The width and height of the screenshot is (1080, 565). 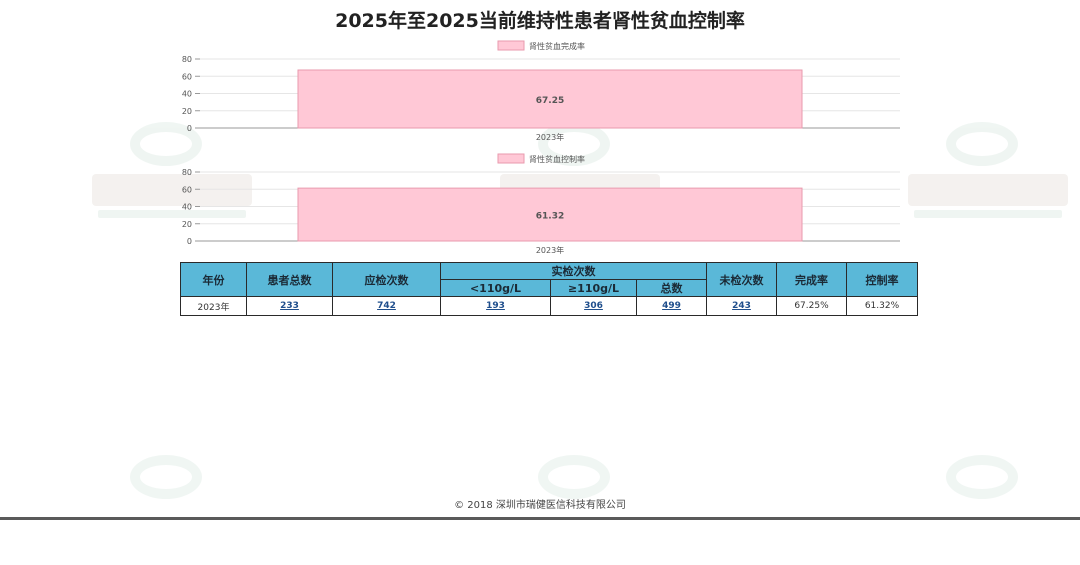 What do you see at coordinates (741, 279) in the screenshot?
I see `header-unchecked: 未检次数` at bounding box center [741, 279].